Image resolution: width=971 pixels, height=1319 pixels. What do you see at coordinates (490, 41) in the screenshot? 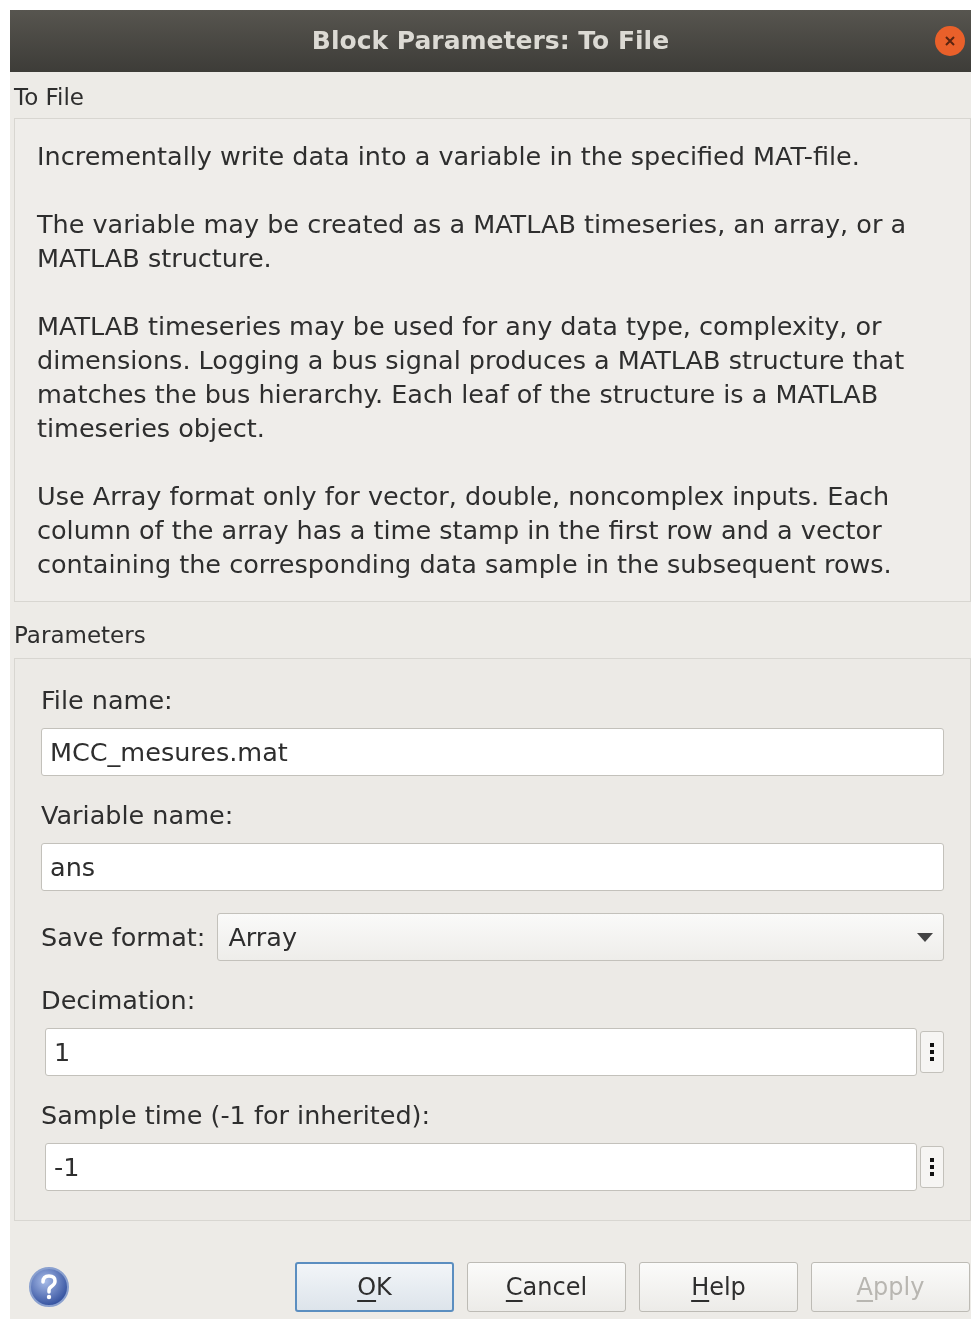
I see `window-title: Block Parameters: To File` at bounding box center [490, 41].